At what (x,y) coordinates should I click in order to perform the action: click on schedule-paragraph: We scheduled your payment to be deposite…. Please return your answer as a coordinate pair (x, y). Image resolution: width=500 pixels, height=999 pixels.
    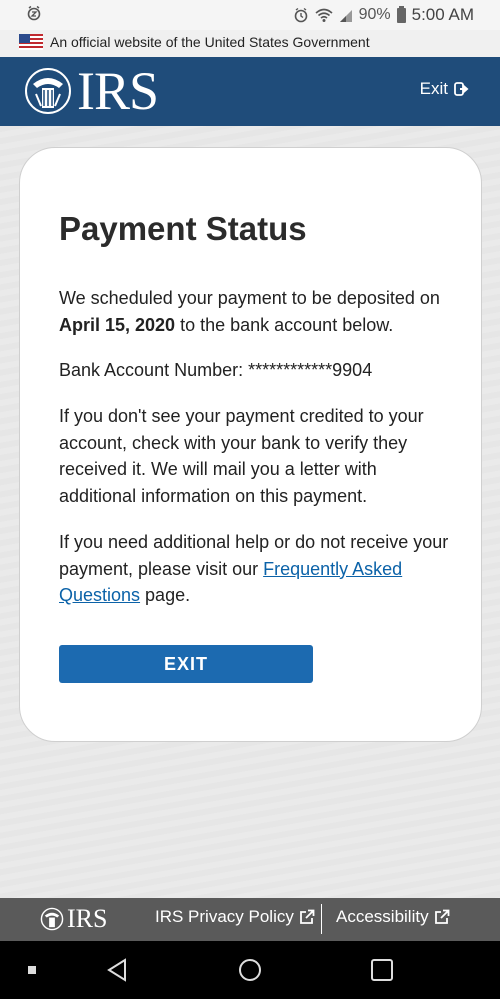
    Looking at the image, I should click on (254, 311).